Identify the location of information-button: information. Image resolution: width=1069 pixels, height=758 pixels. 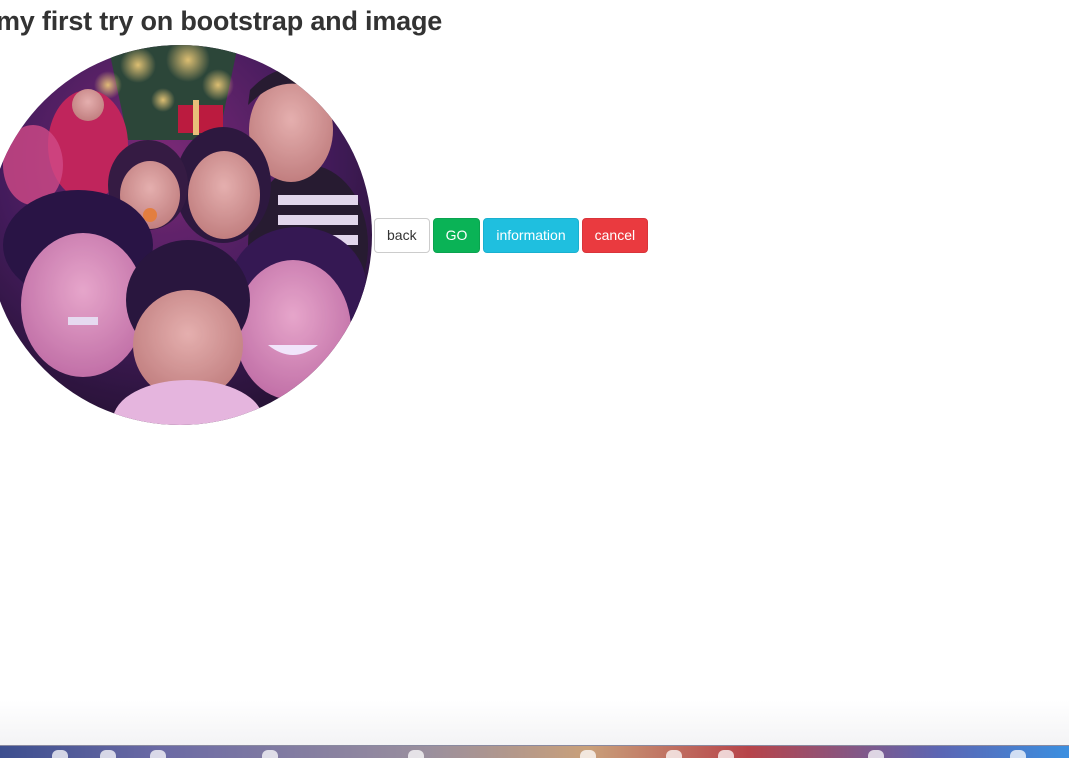
(531, 235).